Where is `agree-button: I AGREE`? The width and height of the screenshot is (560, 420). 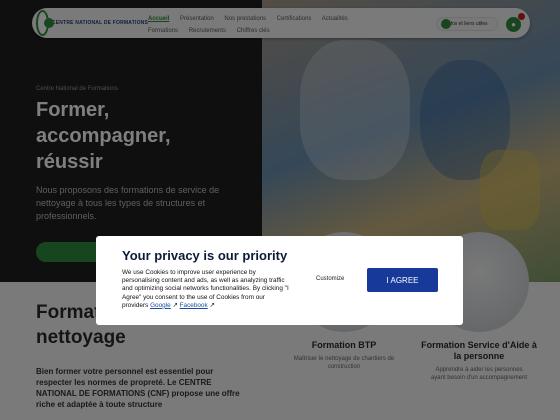
agree-button: I AGREE is located at coordinates (402, 280).